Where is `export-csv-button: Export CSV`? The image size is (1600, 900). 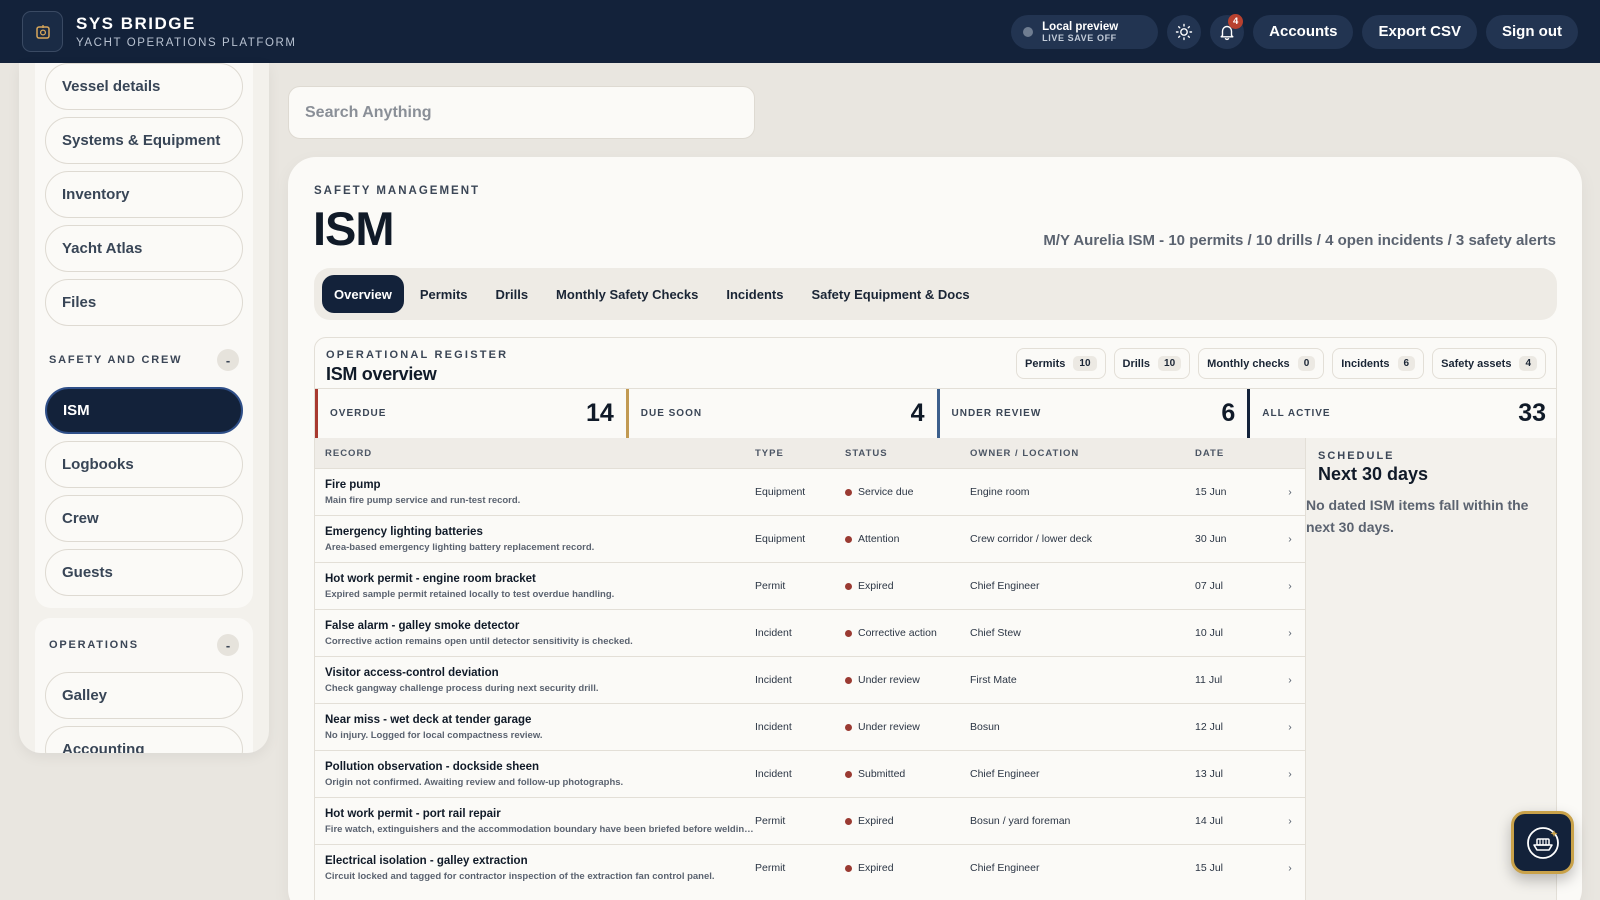
export-csv-button: Export CSV is located at coordinates (1419, 31).